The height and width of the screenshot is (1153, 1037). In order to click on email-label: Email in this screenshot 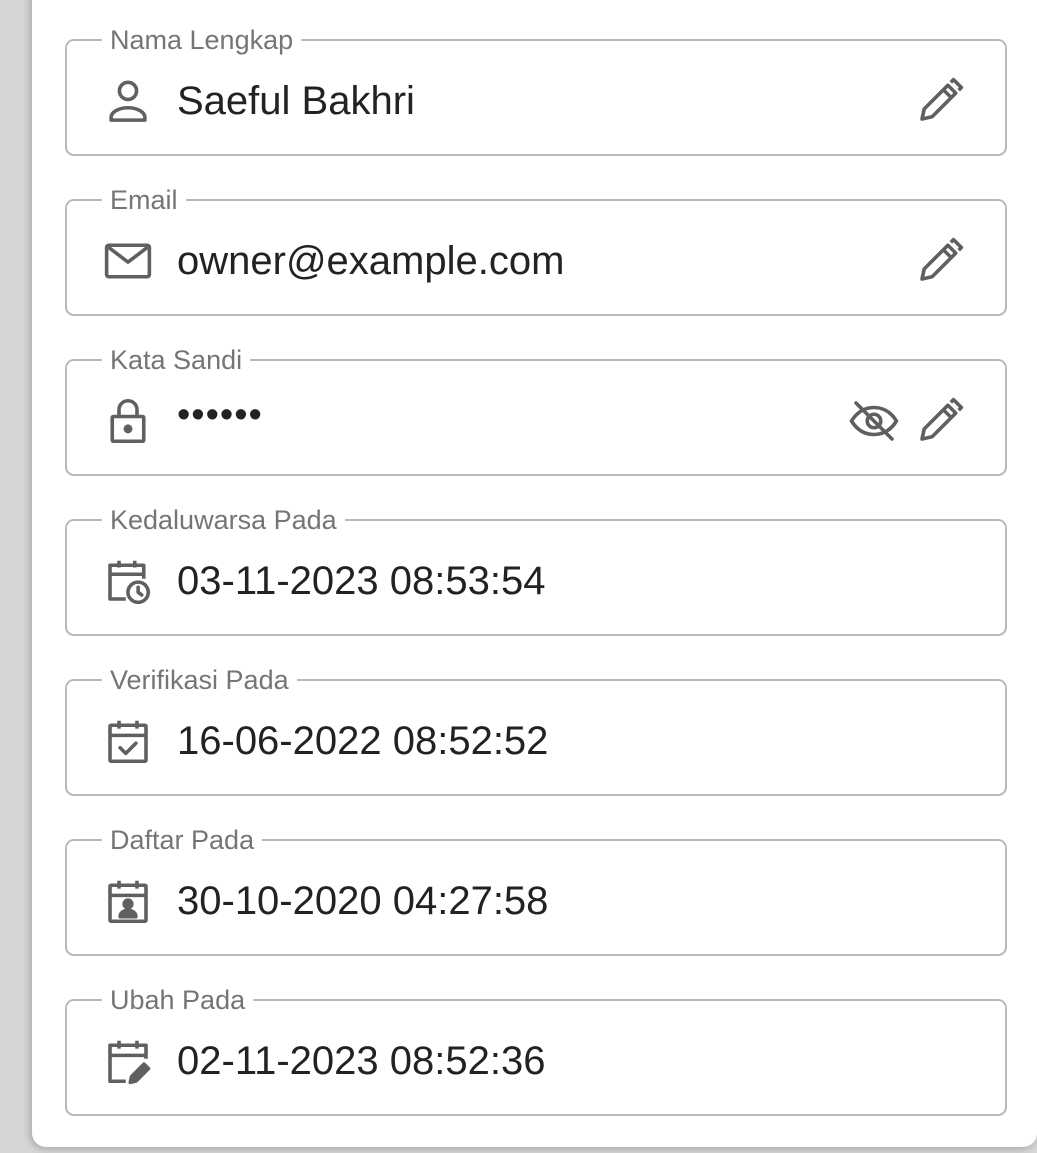, I will do `click(144, 200)`.